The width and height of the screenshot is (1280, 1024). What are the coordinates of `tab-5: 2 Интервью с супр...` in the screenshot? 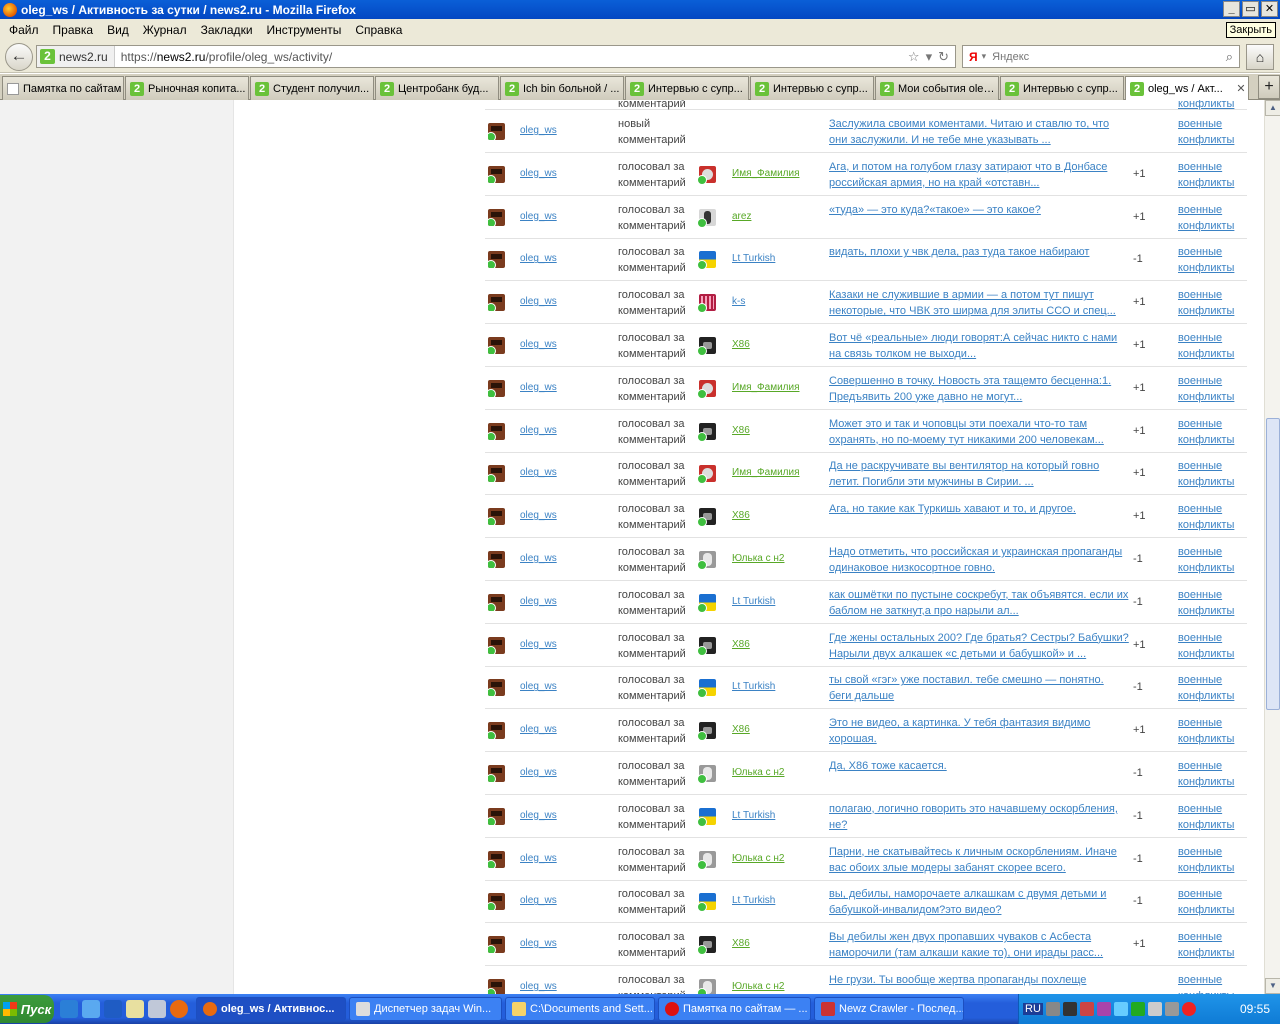 It's located at (687, 88).